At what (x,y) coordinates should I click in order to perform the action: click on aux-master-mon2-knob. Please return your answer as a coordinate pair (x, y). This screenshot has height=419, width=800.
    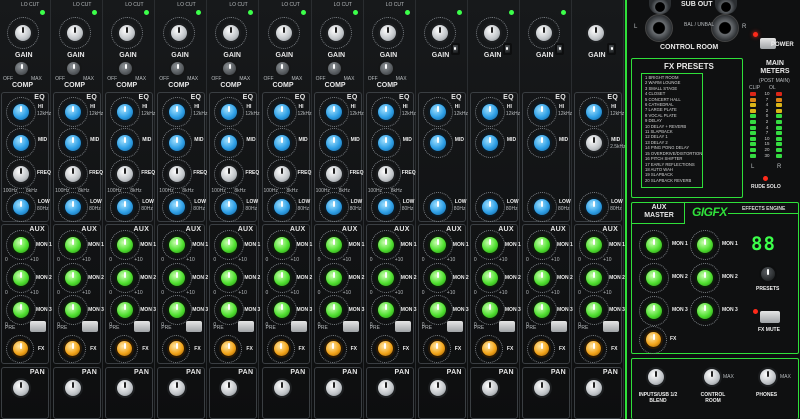
    Looking at the image, I should click on (654, 278).